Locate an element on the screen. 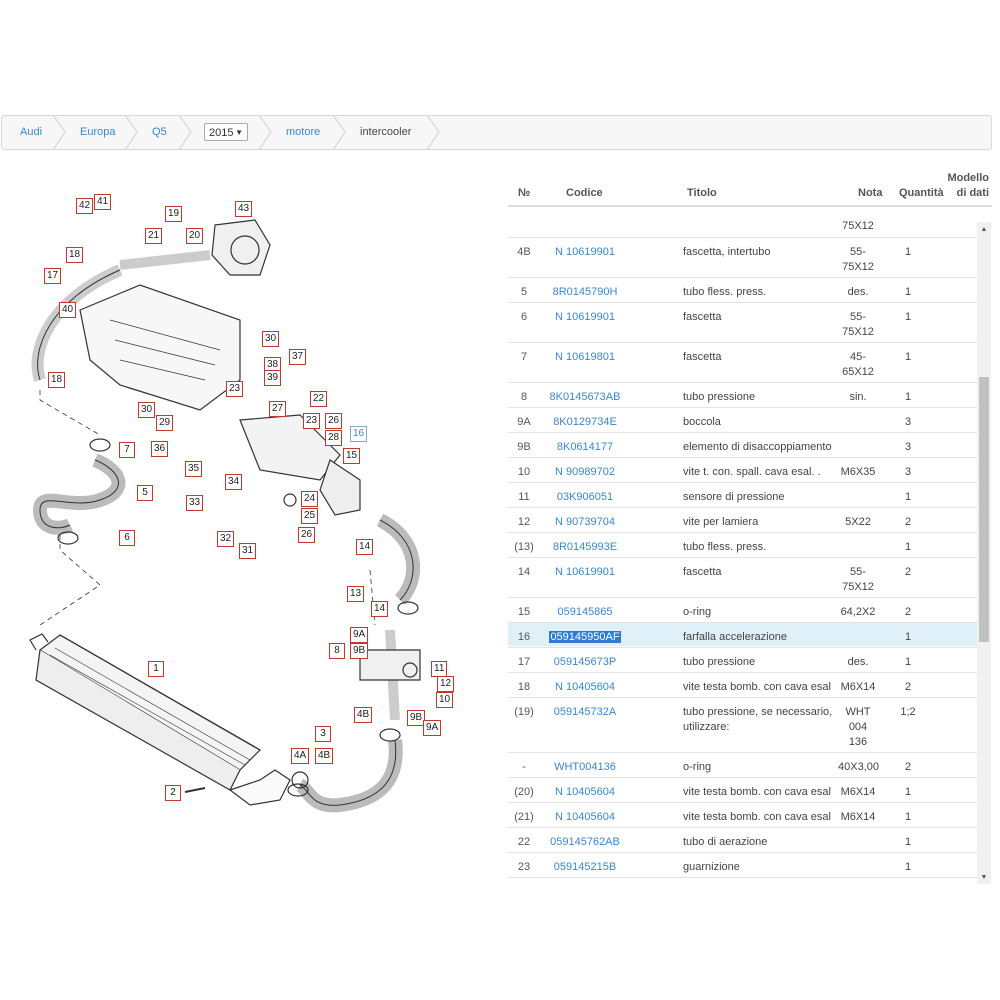 This screenshot has width=1000, height=1000. callout-11: 11 is located at coordinates (439, 669).